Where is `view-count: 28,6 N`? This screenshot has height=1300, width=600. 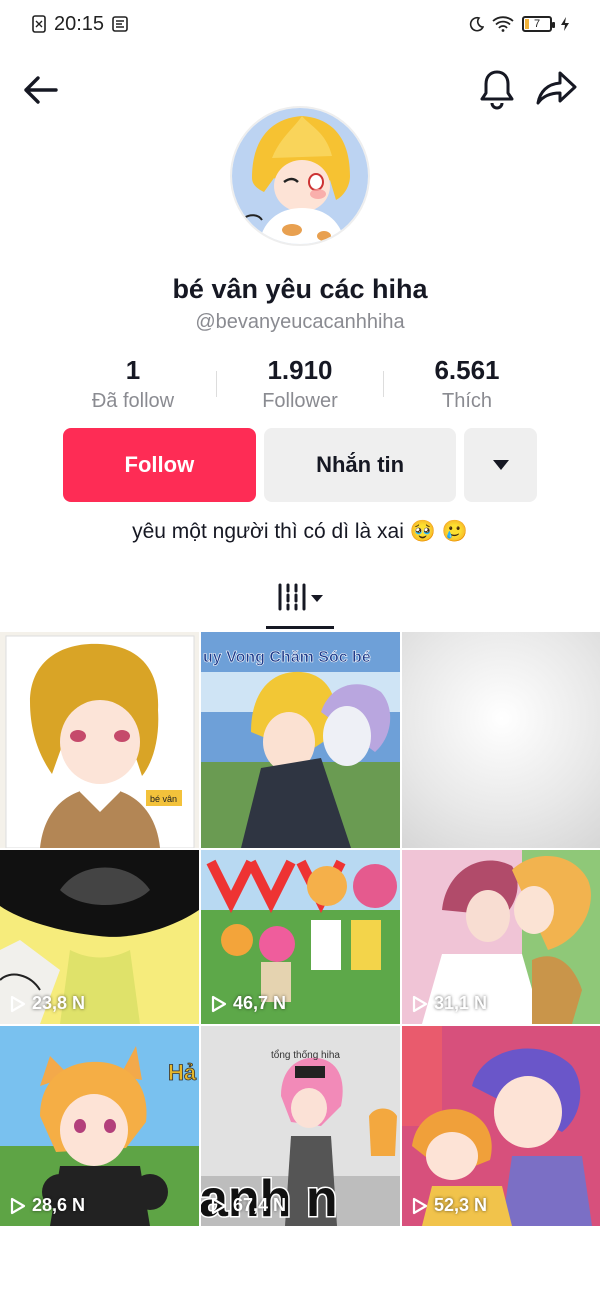 view-count: 28,6 N is located at coordinates (47, 1205).